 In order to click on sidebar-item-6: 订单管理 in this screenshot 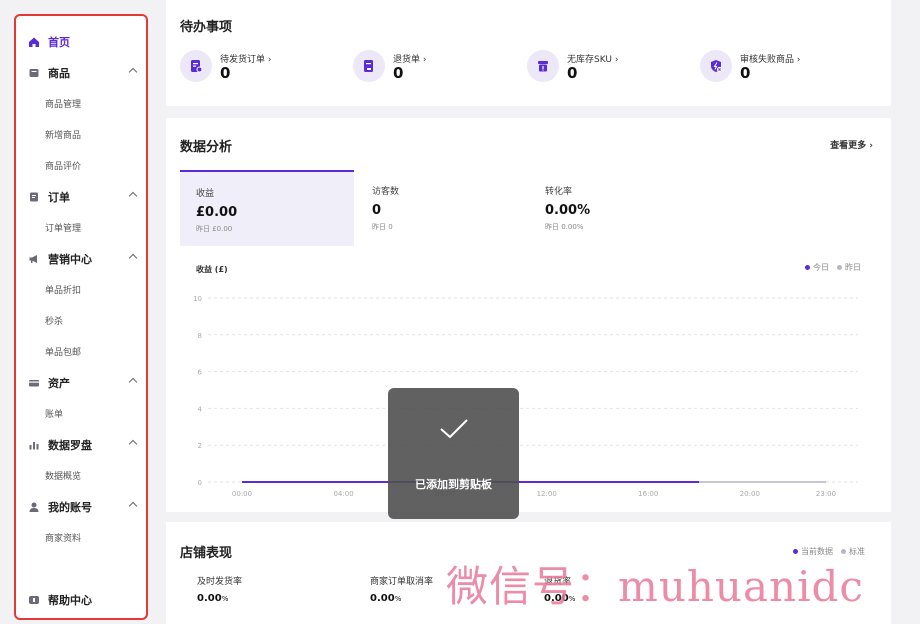, I will do `click(81, 227)`.